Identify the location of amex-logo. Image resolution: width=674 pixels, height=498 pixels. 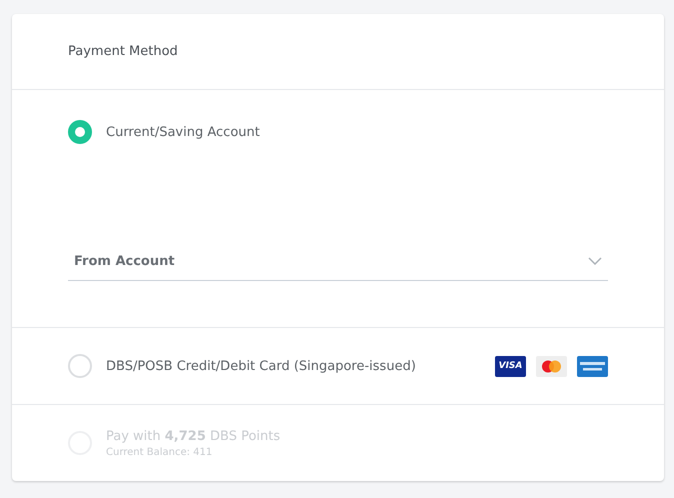
(592, 366).